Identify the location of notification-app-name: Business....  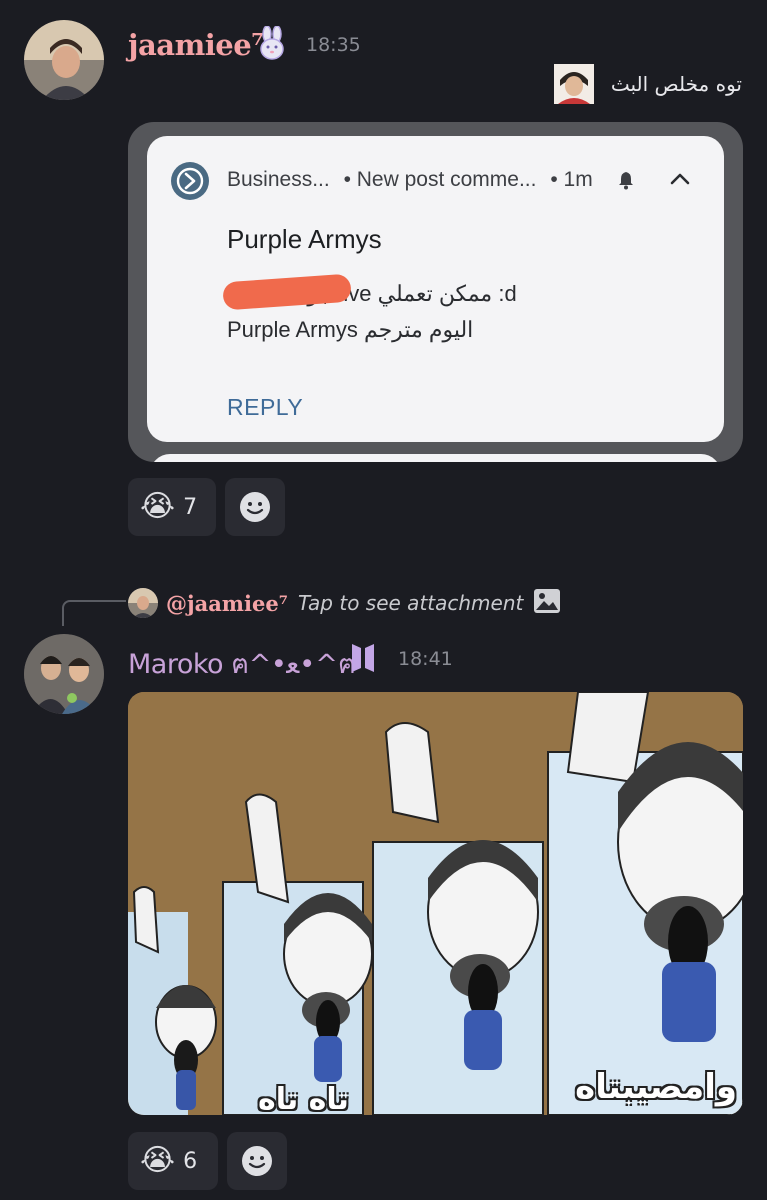
(278, 179).